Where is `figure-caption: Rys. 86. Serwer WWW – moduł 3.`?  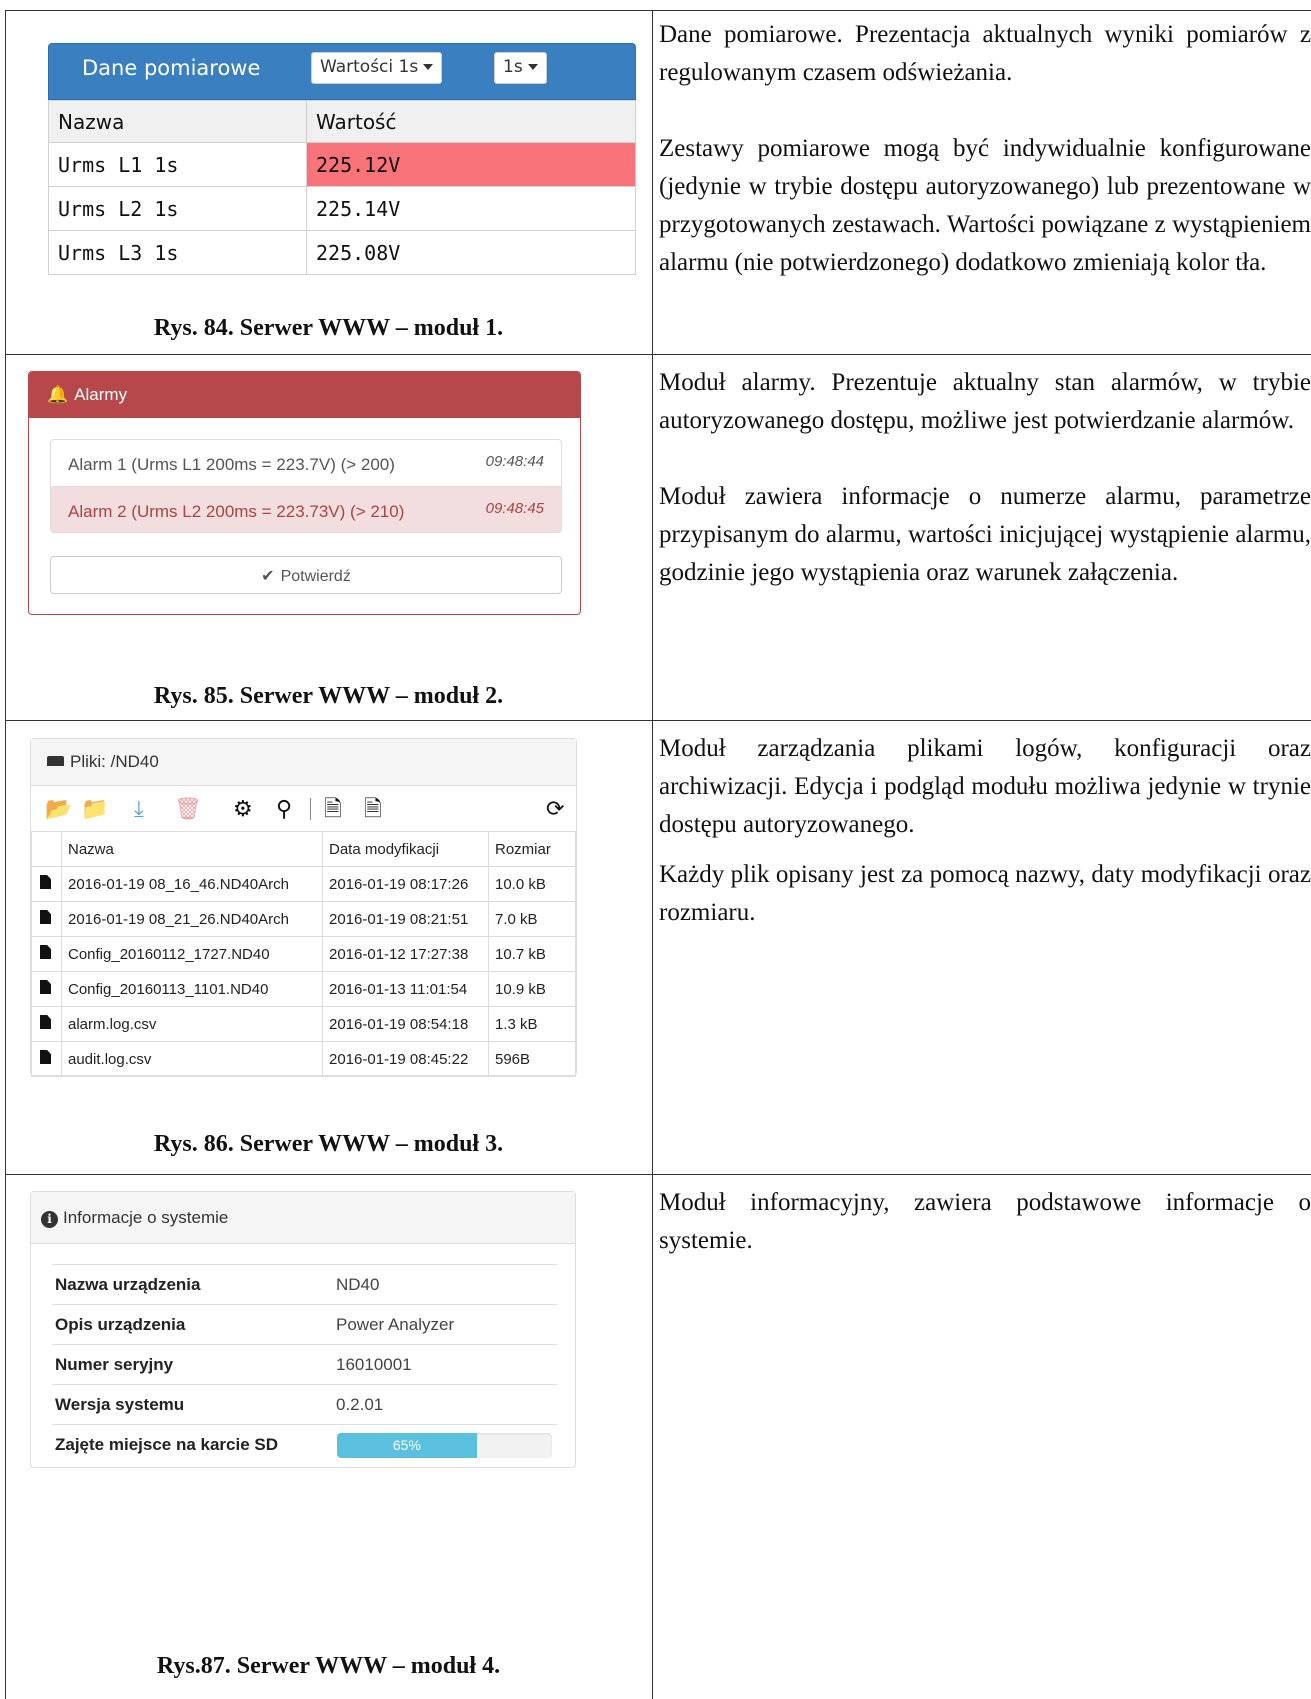
figure-caption: Rys. 86. Serwer WWW – moduł 3. is located at coordinates (328, 1144).